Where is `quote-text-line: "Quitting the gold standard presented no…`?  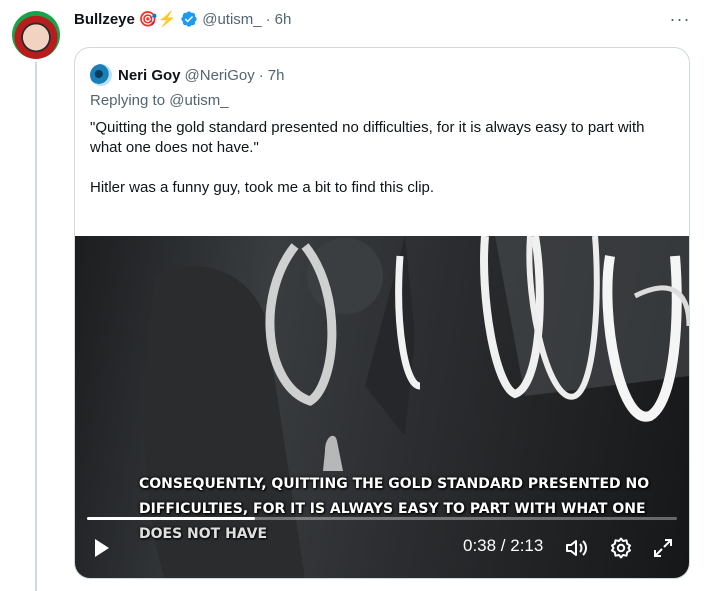
quote-text-line: "Quitting the gold standard presented no… is located at coordinates (367, 137).